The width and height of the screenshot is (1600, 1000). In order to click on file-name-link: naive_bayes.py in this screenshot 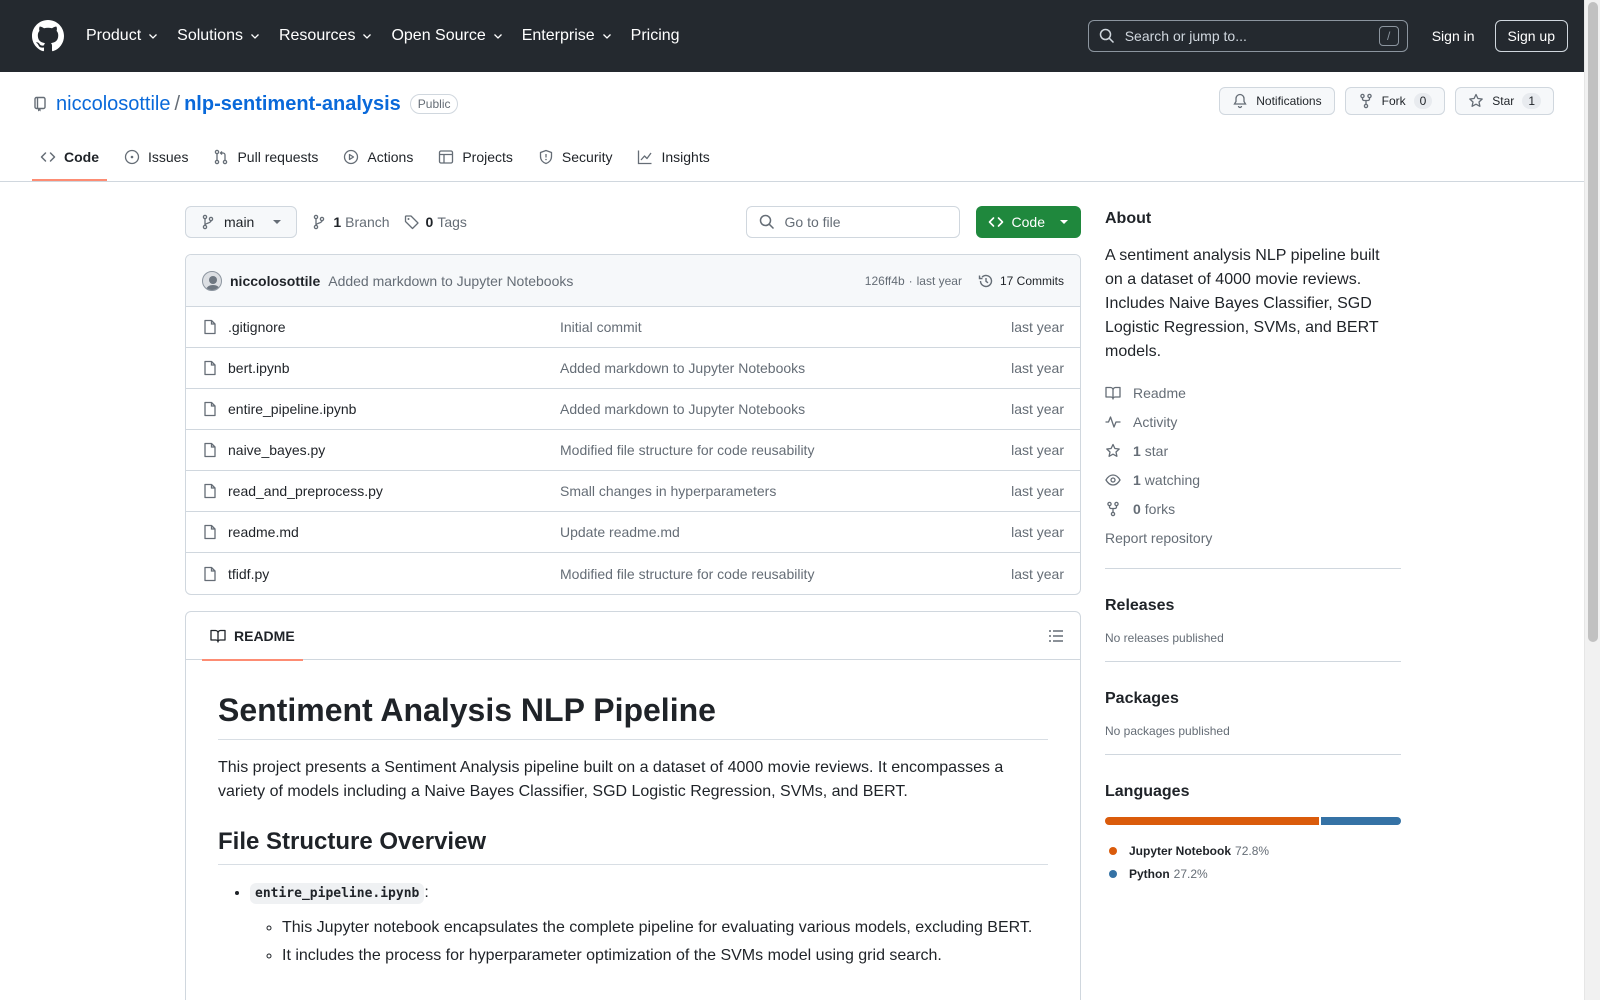, I will do `click(394, 450)`.